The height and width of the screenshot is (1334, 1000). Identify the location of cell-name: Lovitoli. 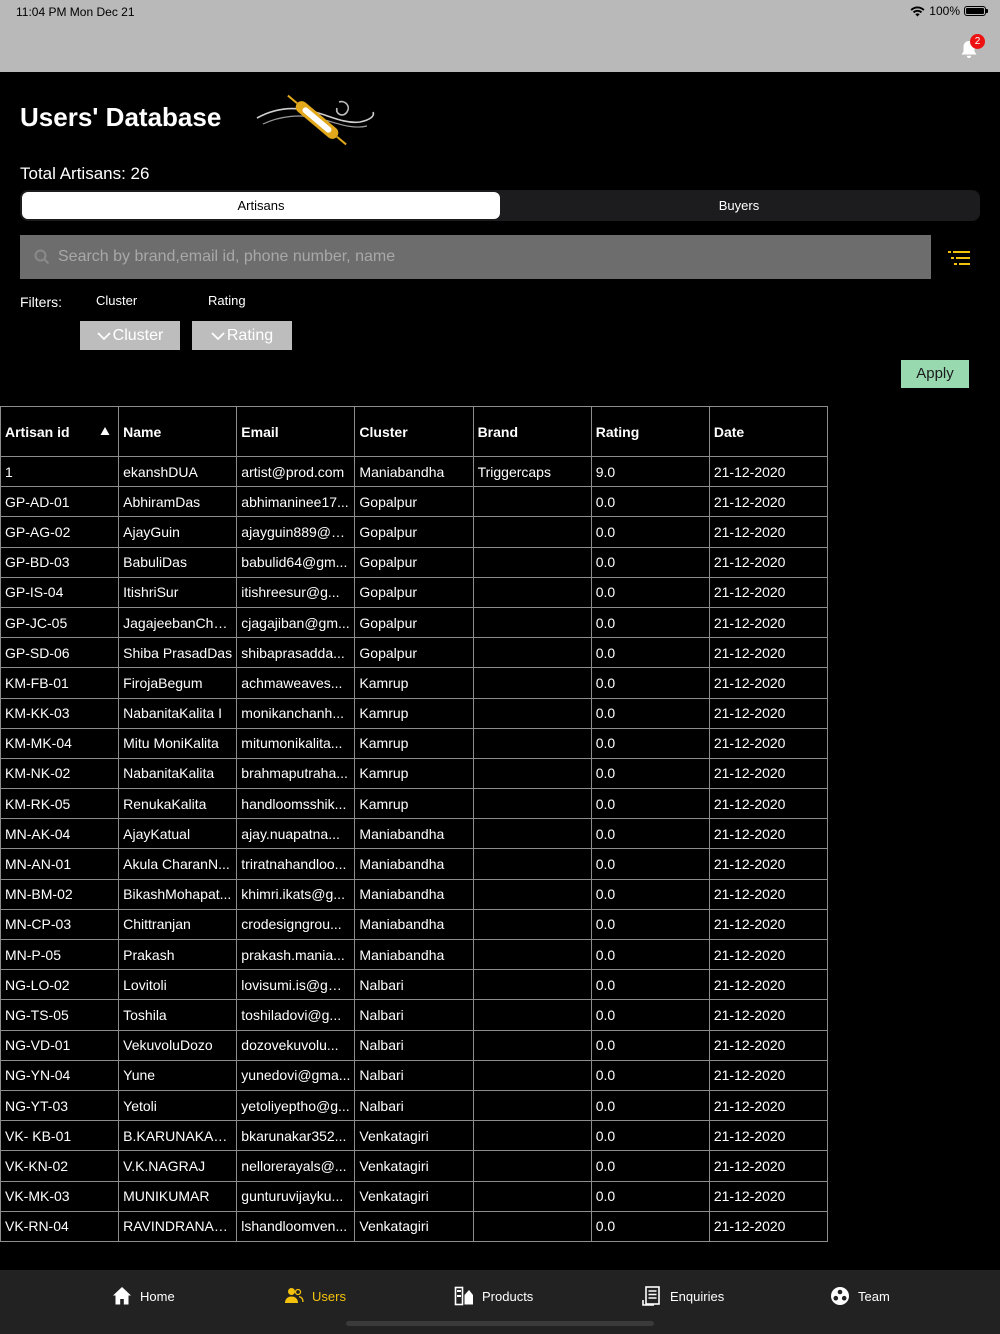
(178, 985).